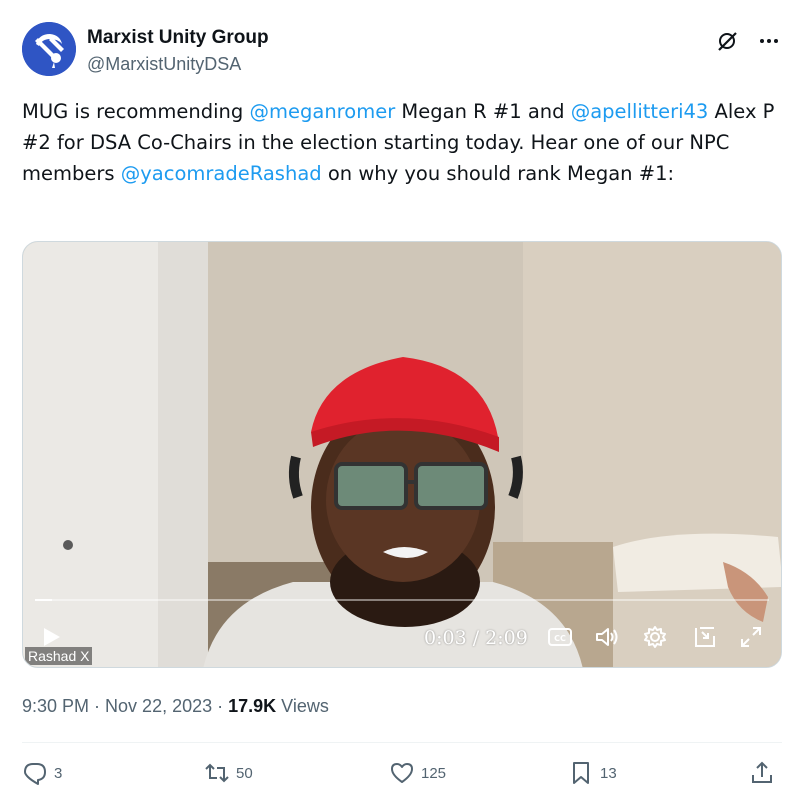 The height and width of the screenshot is (804, 800). I want to click on more-options-icon, so click(769, 41).